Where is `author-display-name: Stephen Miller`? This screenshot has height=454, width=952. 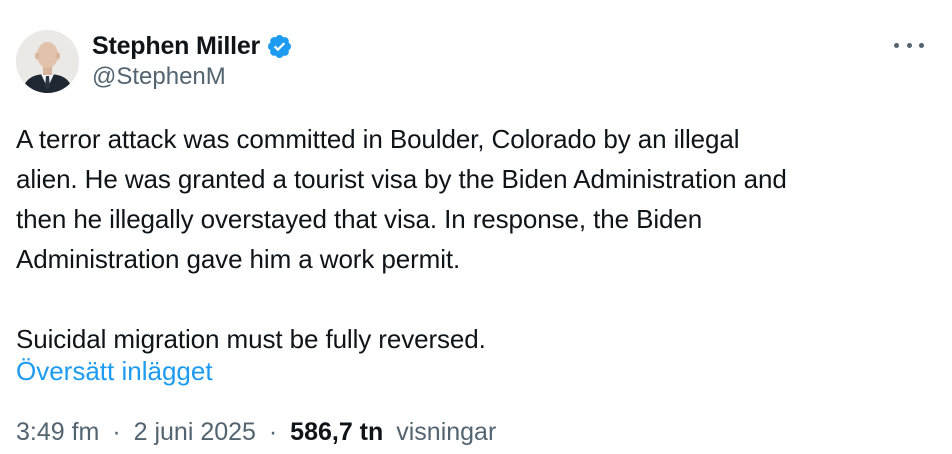 author-display-name: Stephen Miller is located at coordinates (176, 46).